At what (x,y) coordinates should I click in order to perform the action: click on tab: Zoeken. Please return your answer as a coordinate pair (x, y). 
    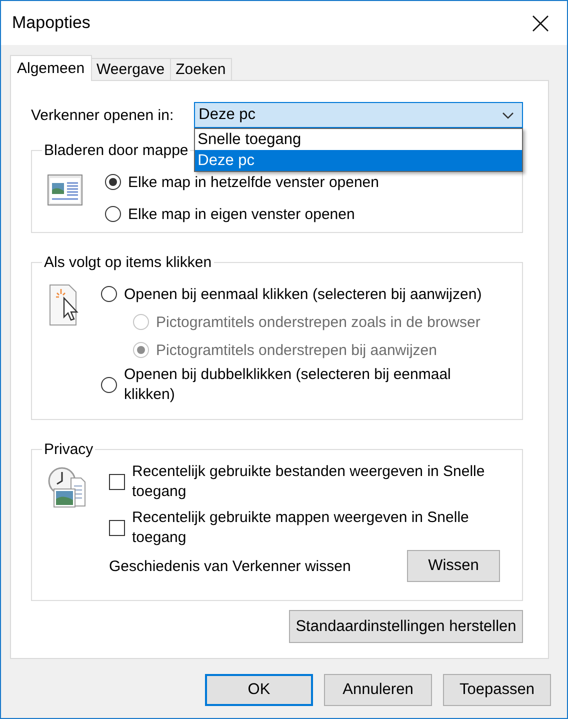
    Looking at the image, I should click on (201, 69).